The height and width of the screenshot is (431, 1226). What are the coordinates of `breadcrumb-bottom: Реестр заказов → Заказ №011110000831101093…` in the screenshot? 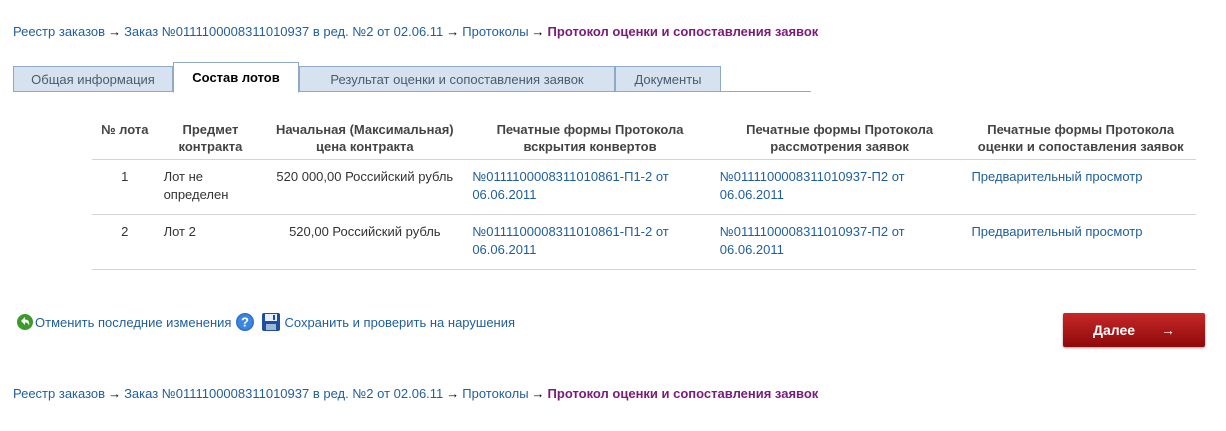 It's located at (415, 393).